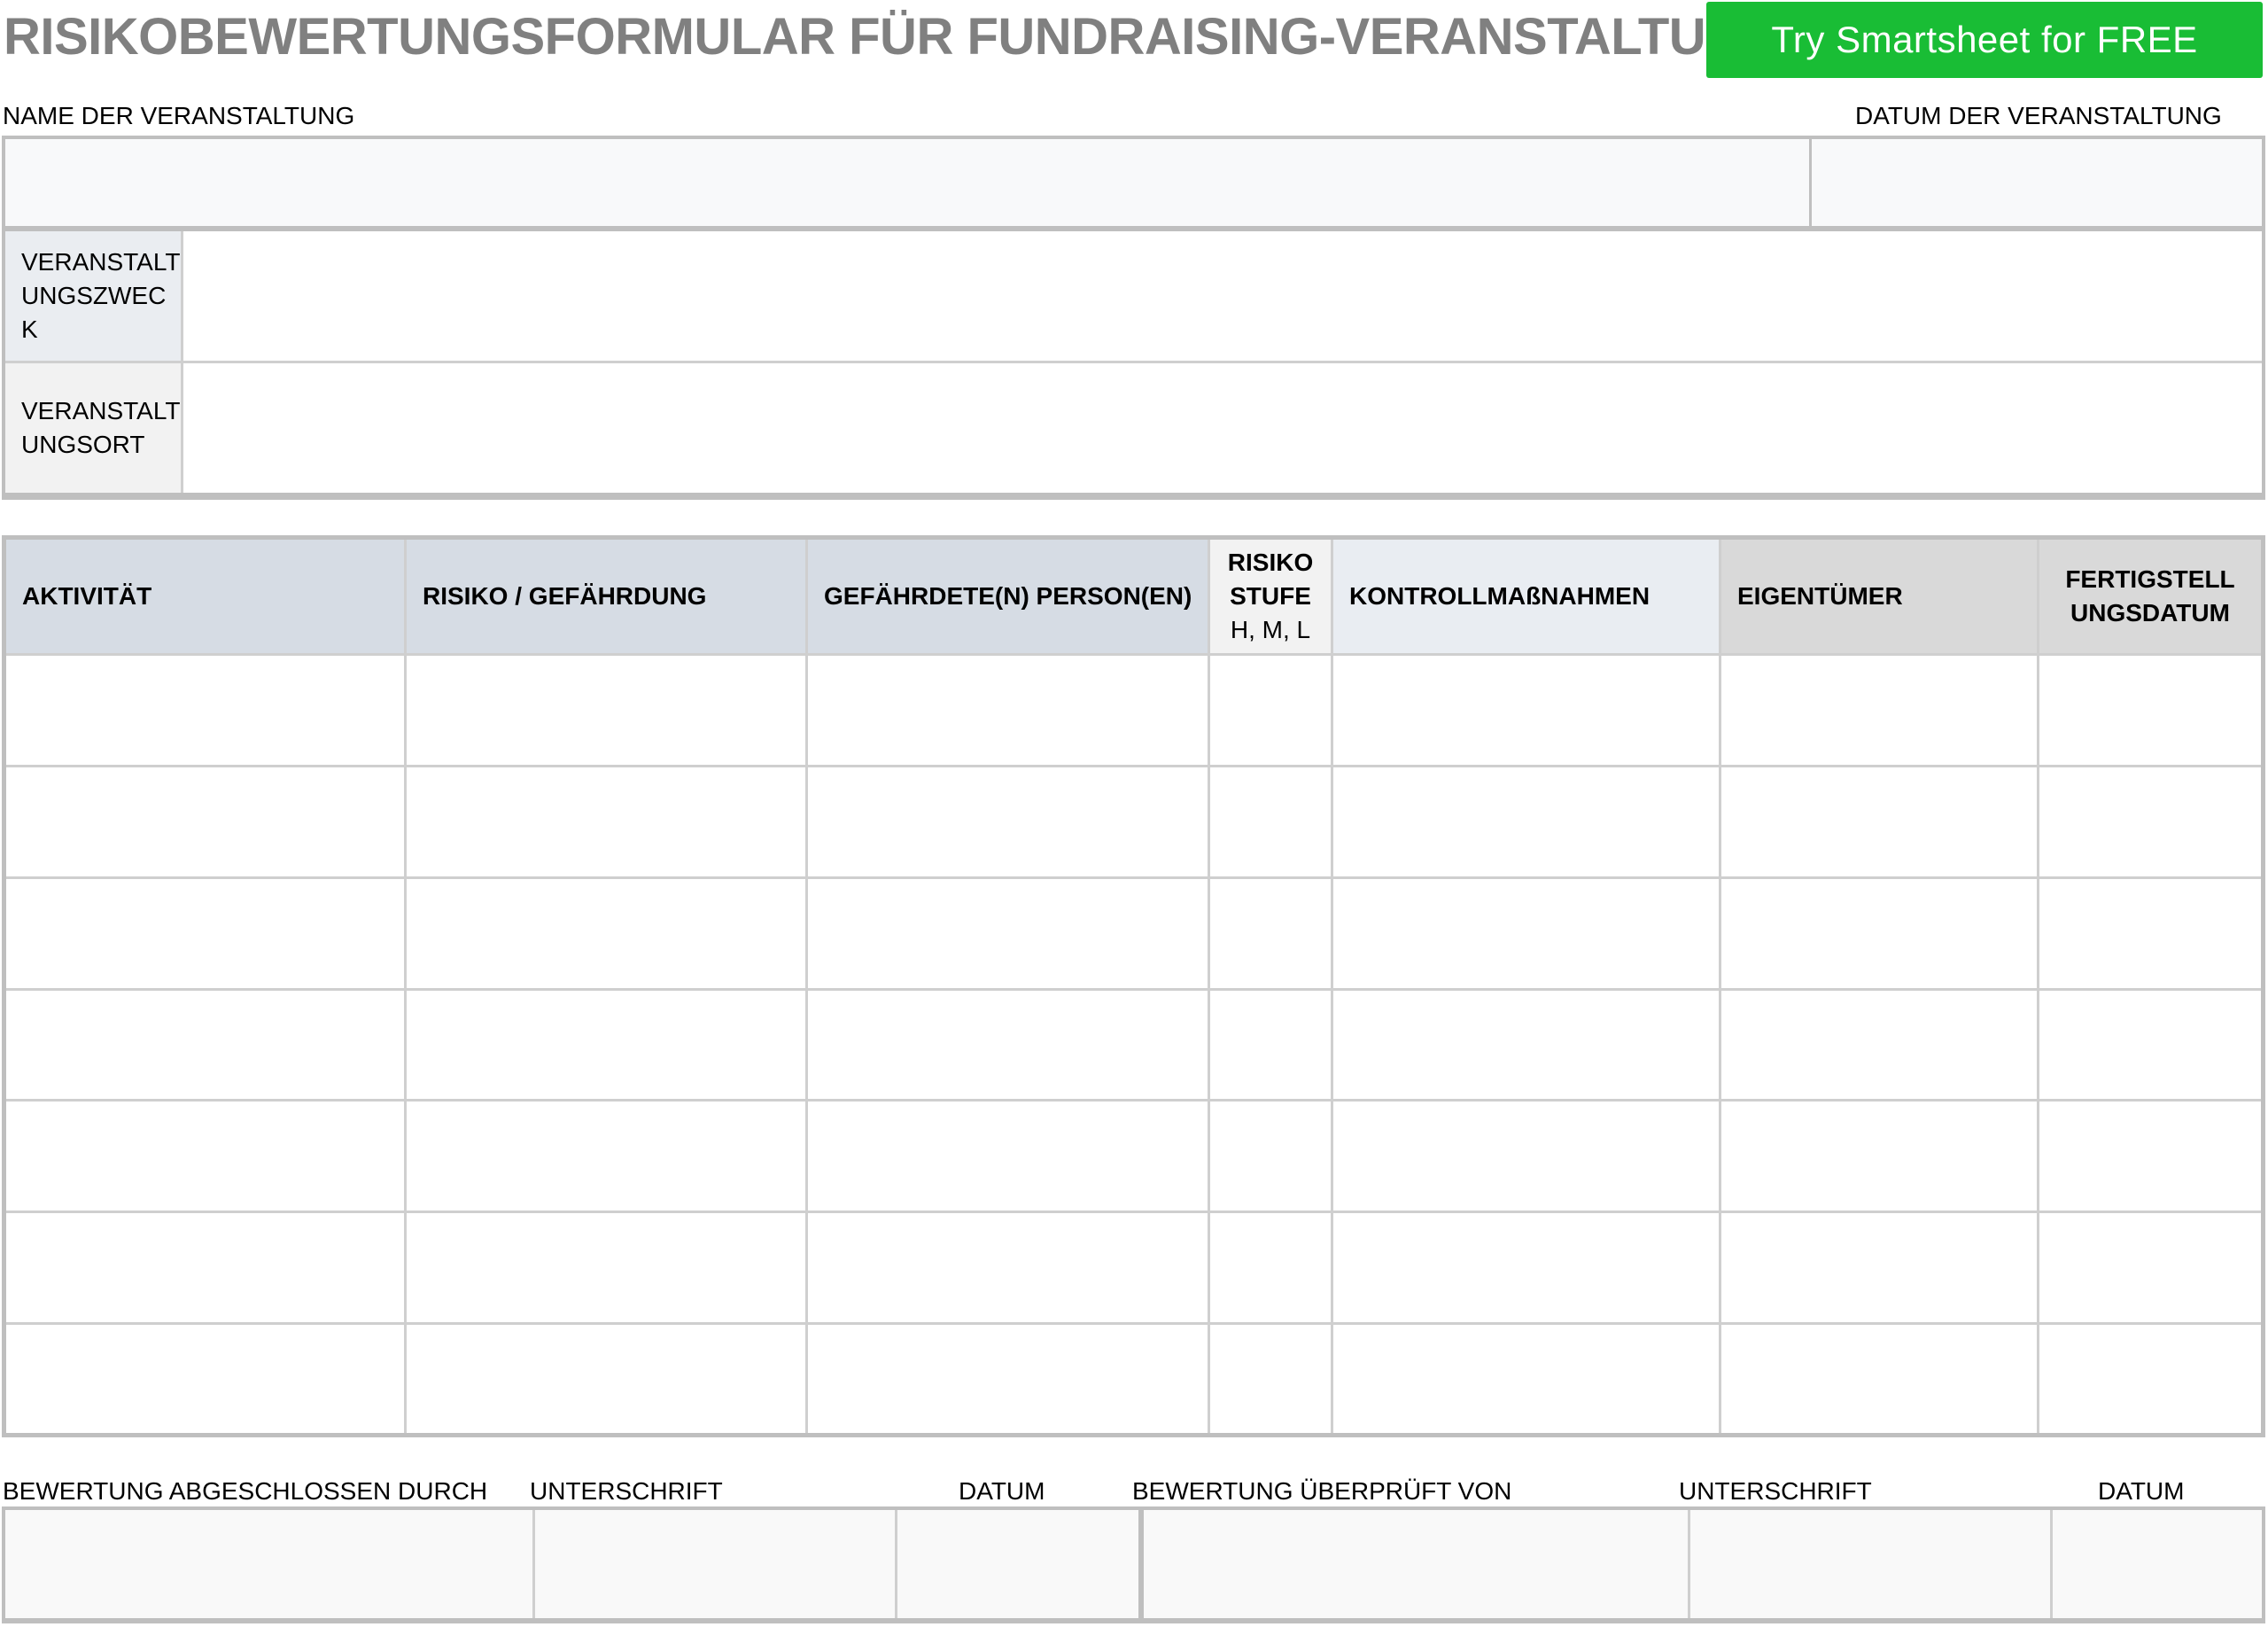  Describe the element at coordinates (1222, 296) in the screenshot. I see `purpose-field` at that location.